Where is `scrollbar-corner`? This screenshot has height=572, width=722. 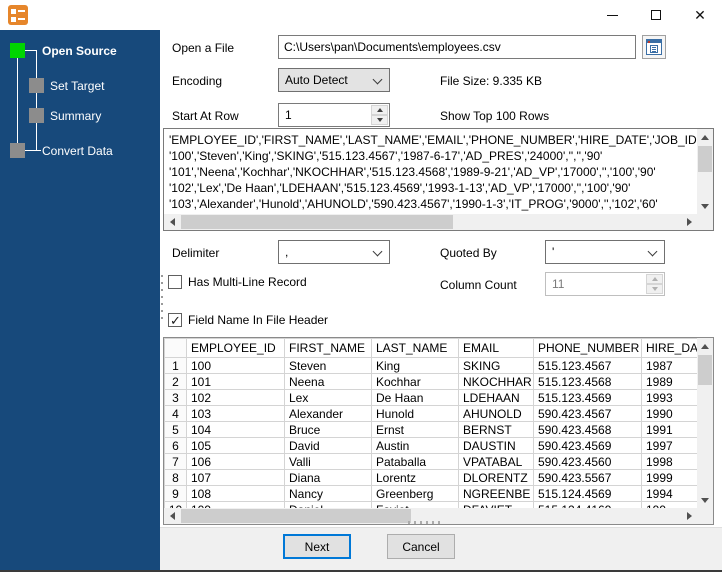 scrollbar-corner is located at coordinates (705, 516).